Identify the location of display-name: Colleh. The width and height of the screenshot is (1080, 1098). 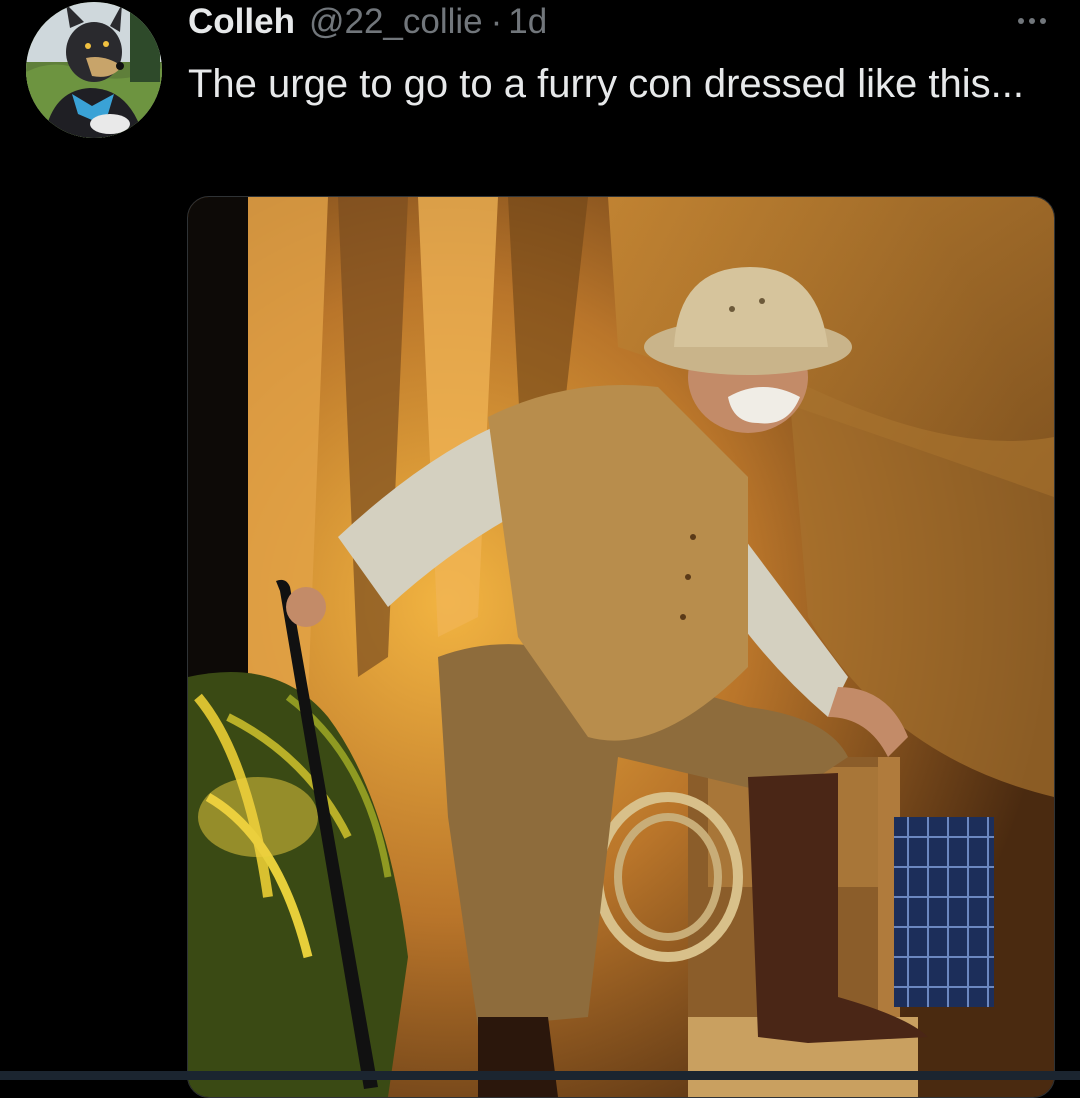
(241, 22).